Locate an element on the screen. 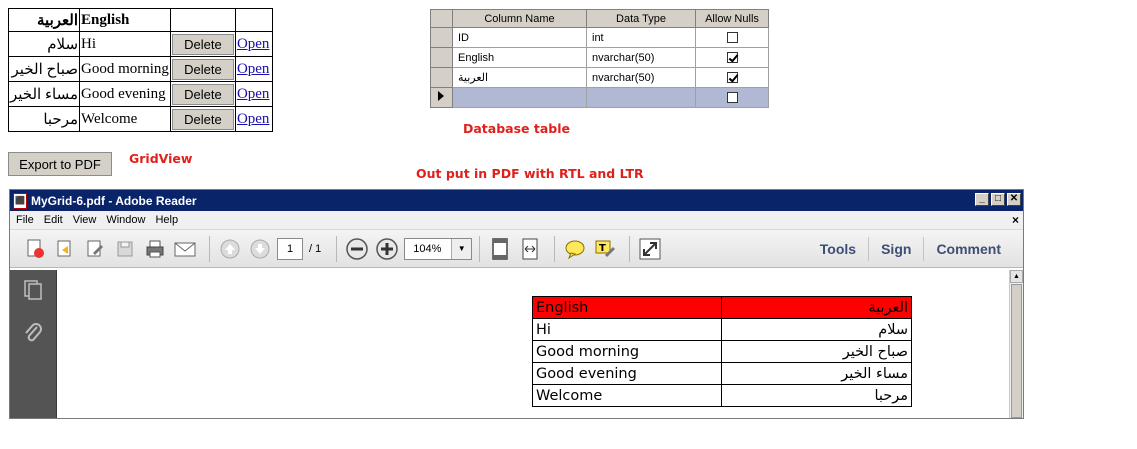 Image resolution: width=1137 pixels, height=449 pixels. db-row: English nvarchar(50) is located at coordinates (599, 57).